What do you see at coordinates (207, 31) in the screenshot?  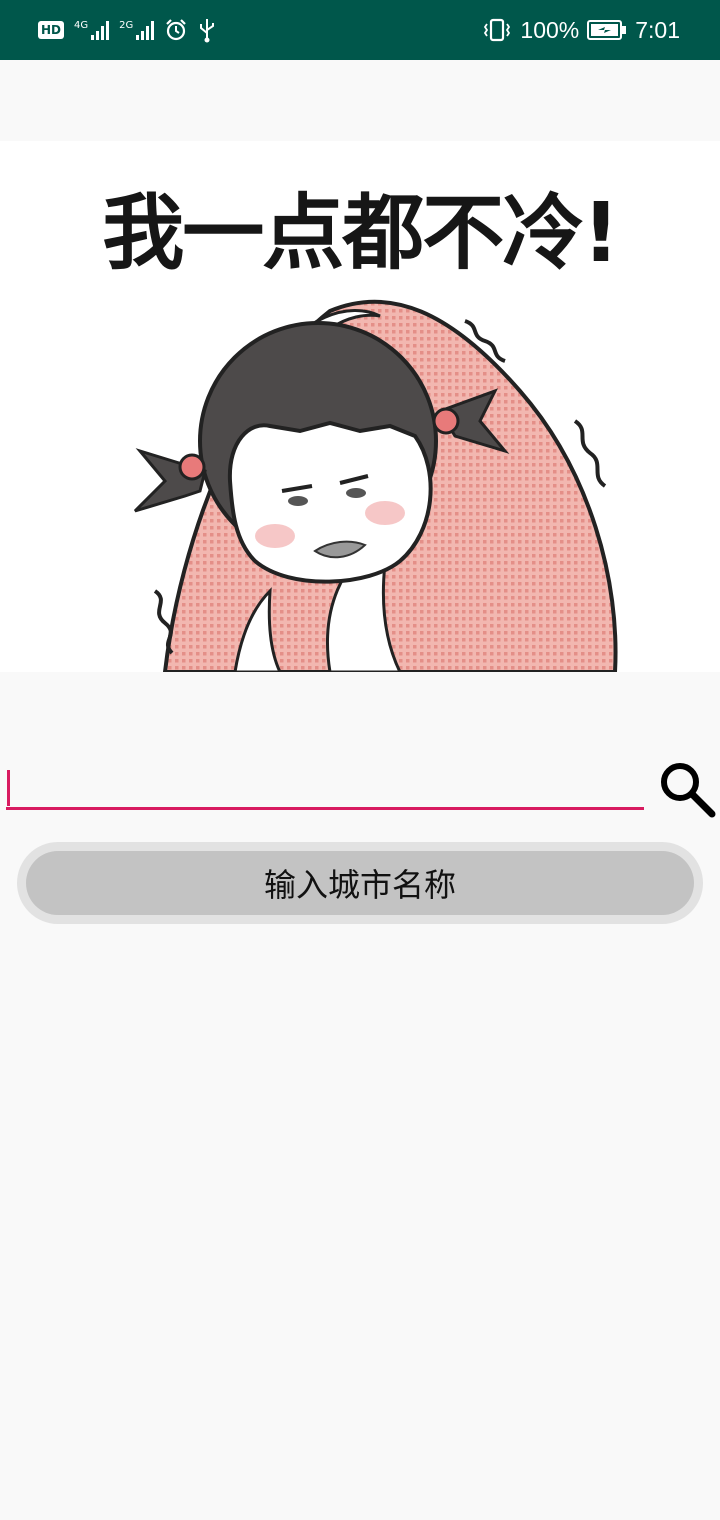 I see `usb-icon` at bounding box center [207, 31].